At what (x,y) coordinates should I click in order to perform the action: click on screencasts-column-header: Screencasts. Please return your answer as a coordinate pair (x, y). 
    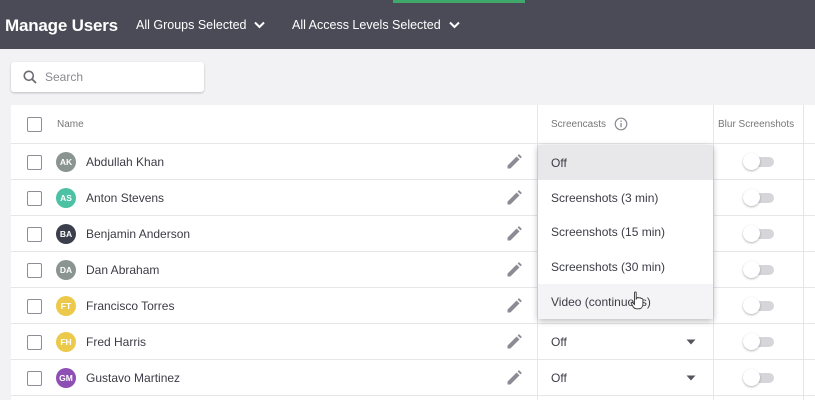
    Looking at the image, I should click on (579, 124).